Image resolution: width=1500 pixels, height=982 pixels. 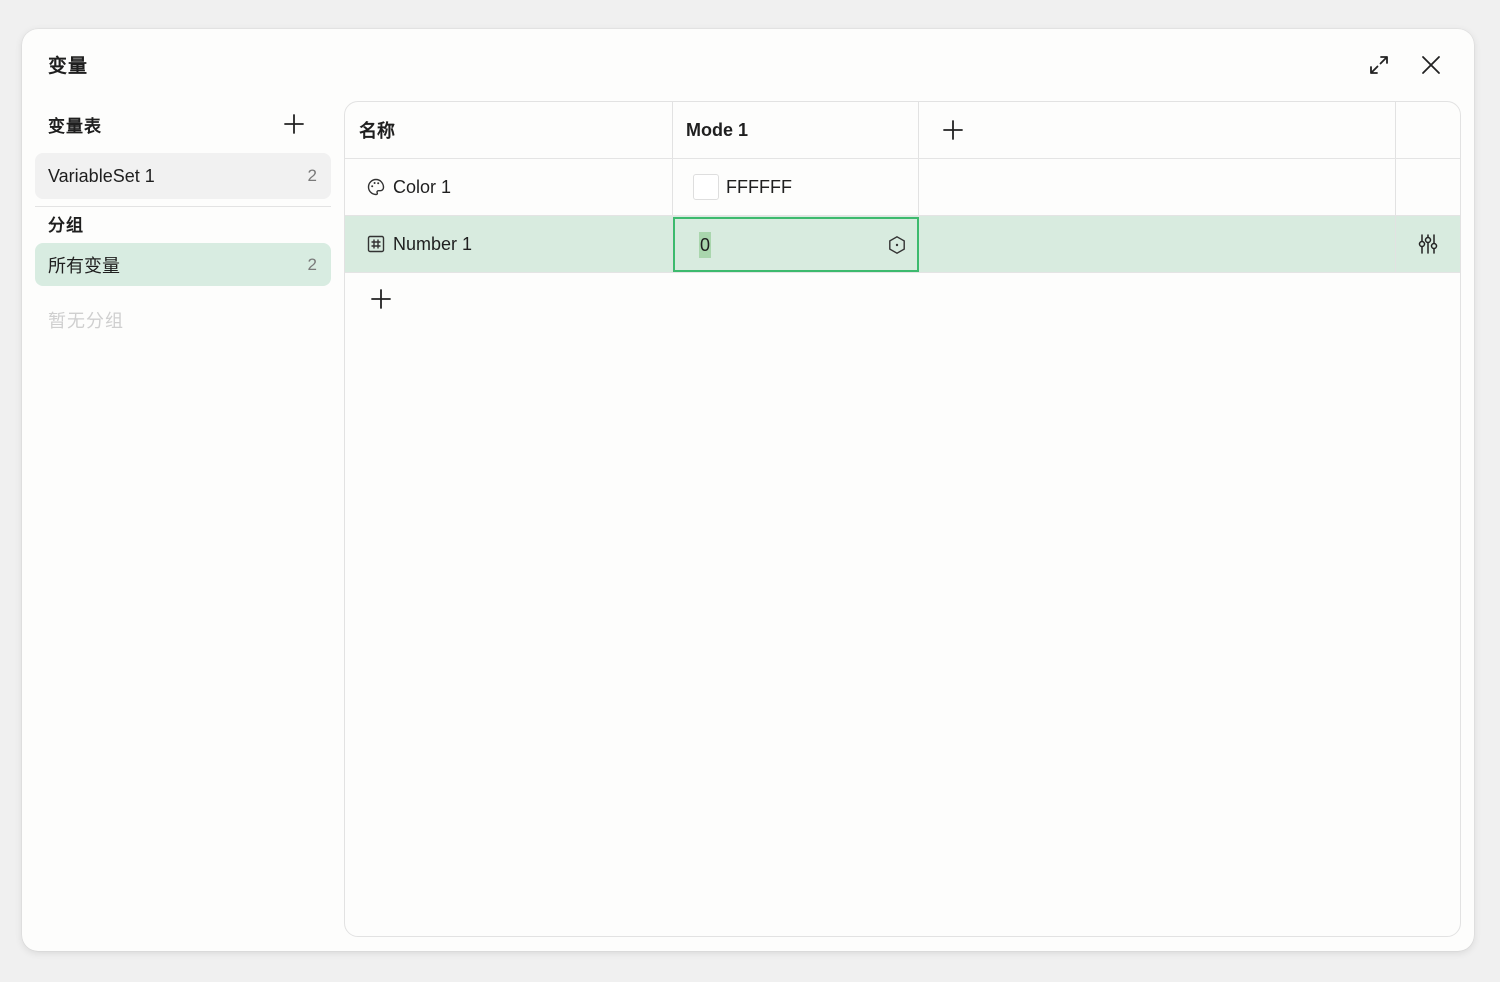 I want to click on close-button, so click(x=1431, y=65).